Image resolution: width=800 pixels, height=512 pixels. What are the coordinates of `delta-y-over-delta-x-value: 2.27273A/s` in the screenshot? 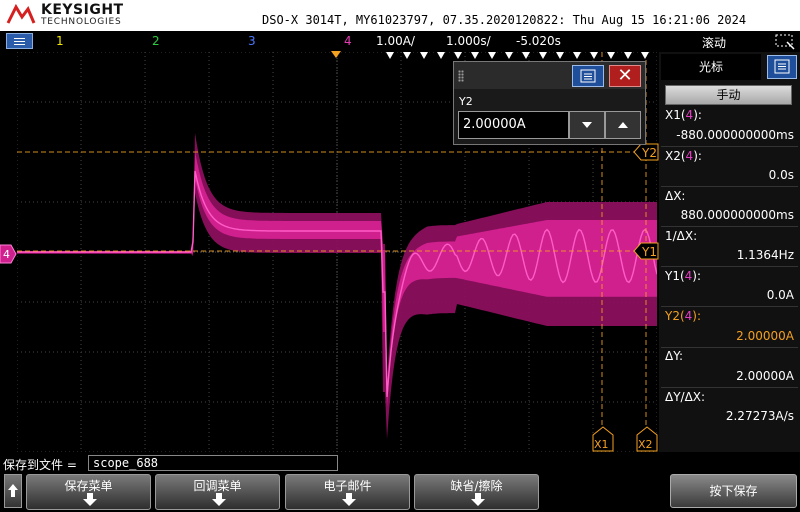 It's located at (759, 416).